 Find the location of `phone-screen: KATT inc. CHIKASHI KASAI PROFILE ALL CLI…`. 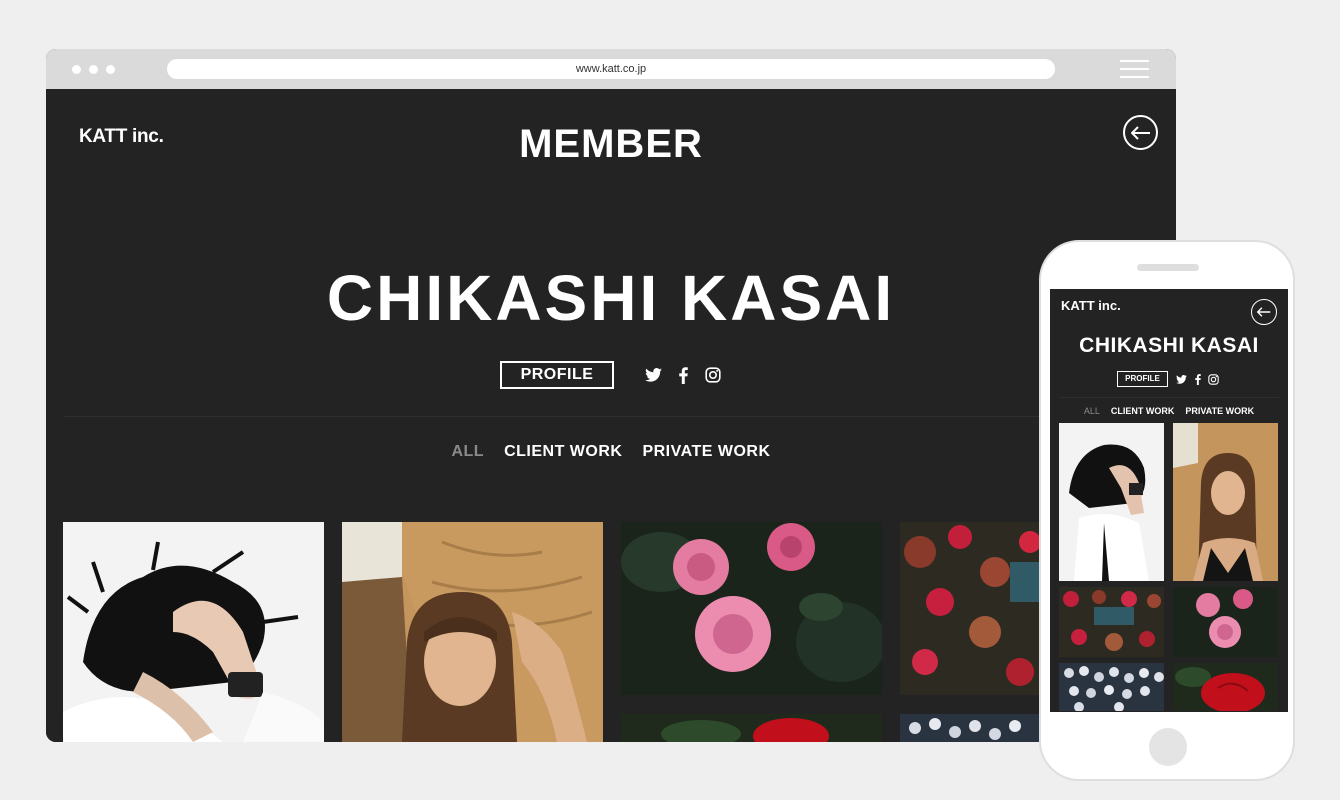

phone-screen: KATT inc. CHIKASHI KASAI PROFILE ALL CLI… is located at coordinates (1169, 500).